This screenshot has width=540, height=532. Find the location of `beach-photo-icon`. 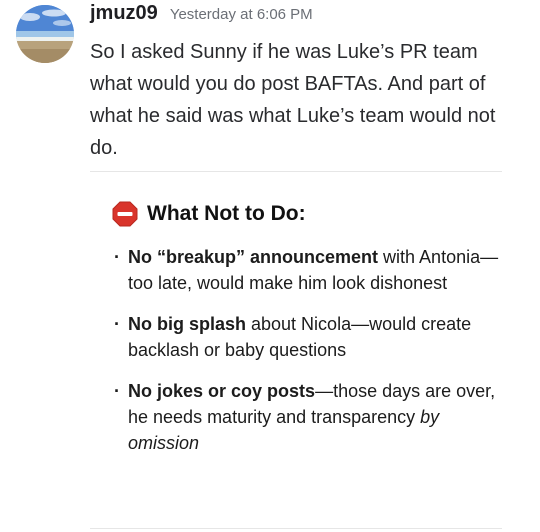

beach-photo-icon is located at coordinates (45, 34).